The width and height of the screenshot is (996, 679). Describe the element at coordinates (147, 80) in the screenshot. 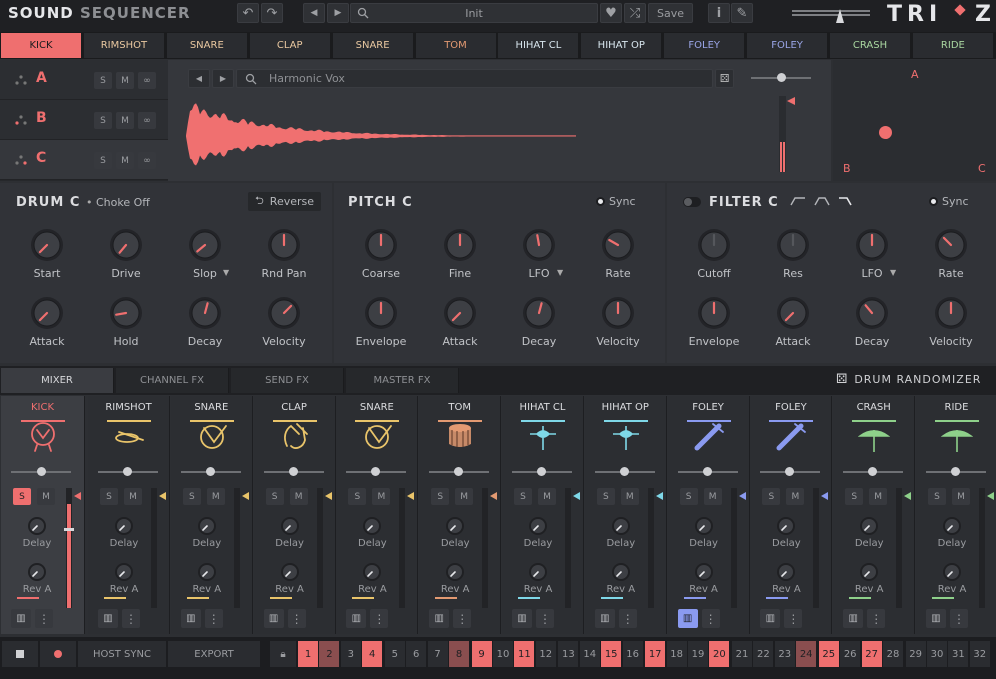

I see `layer-link-button: ∞` at that location.